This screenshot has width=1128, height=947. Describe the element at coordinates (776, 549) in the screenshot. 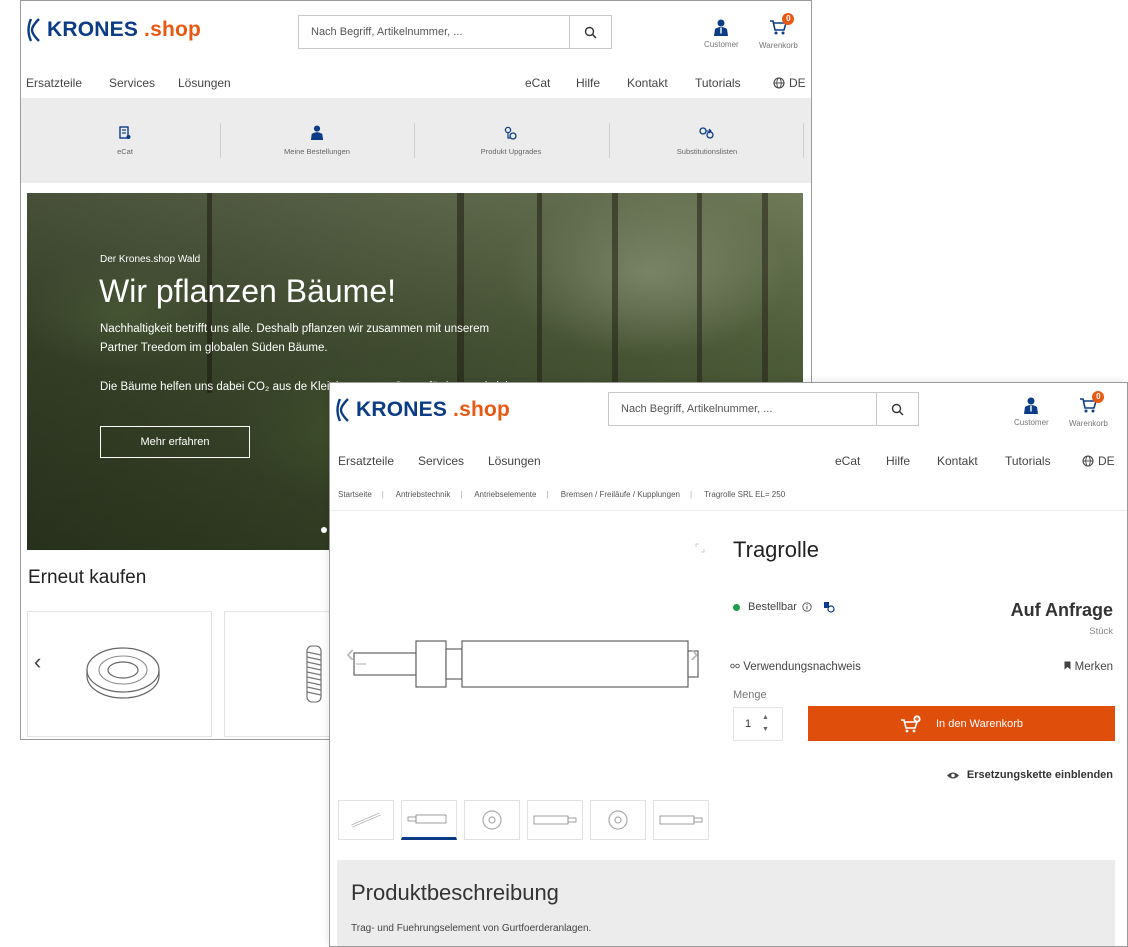

I see `product-title: Tragrolle` at that location.